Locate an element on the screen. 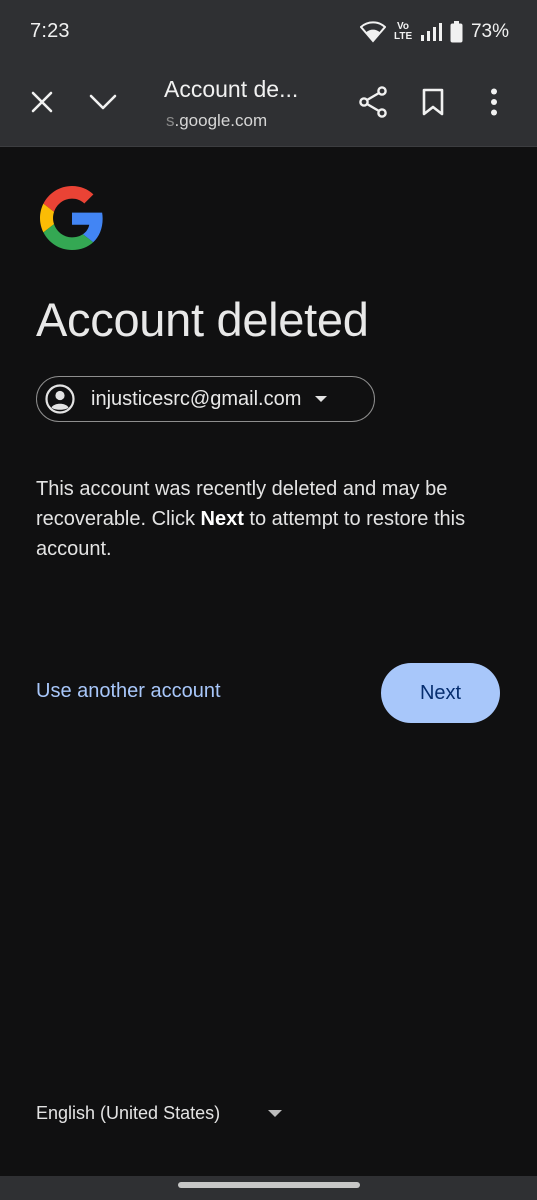 The height and width of the screenshot is (1200, 537). url-faded-part: s is located at coordinates (170, 120).